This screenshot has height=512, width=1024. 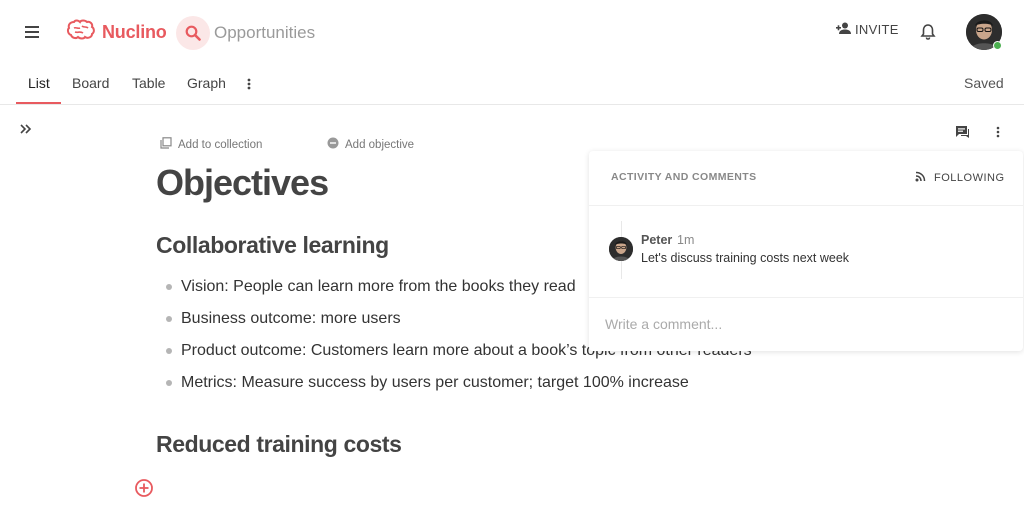 I want to click on brain-icon, so click(x=81, y=32).